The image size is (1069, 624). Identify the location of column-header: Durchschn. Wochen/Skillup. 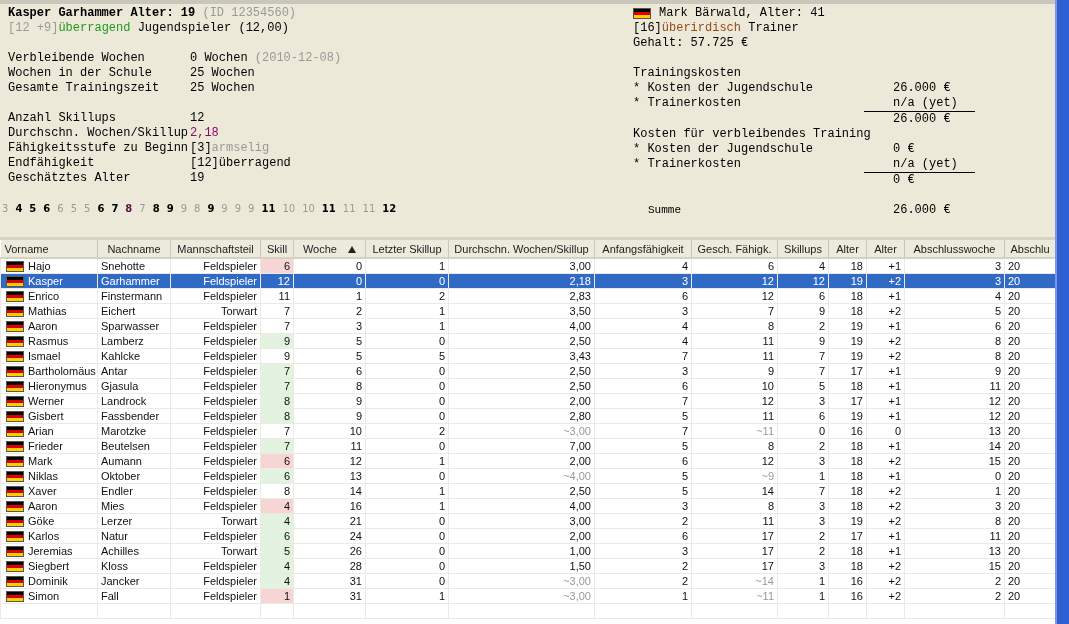
(521, 249).